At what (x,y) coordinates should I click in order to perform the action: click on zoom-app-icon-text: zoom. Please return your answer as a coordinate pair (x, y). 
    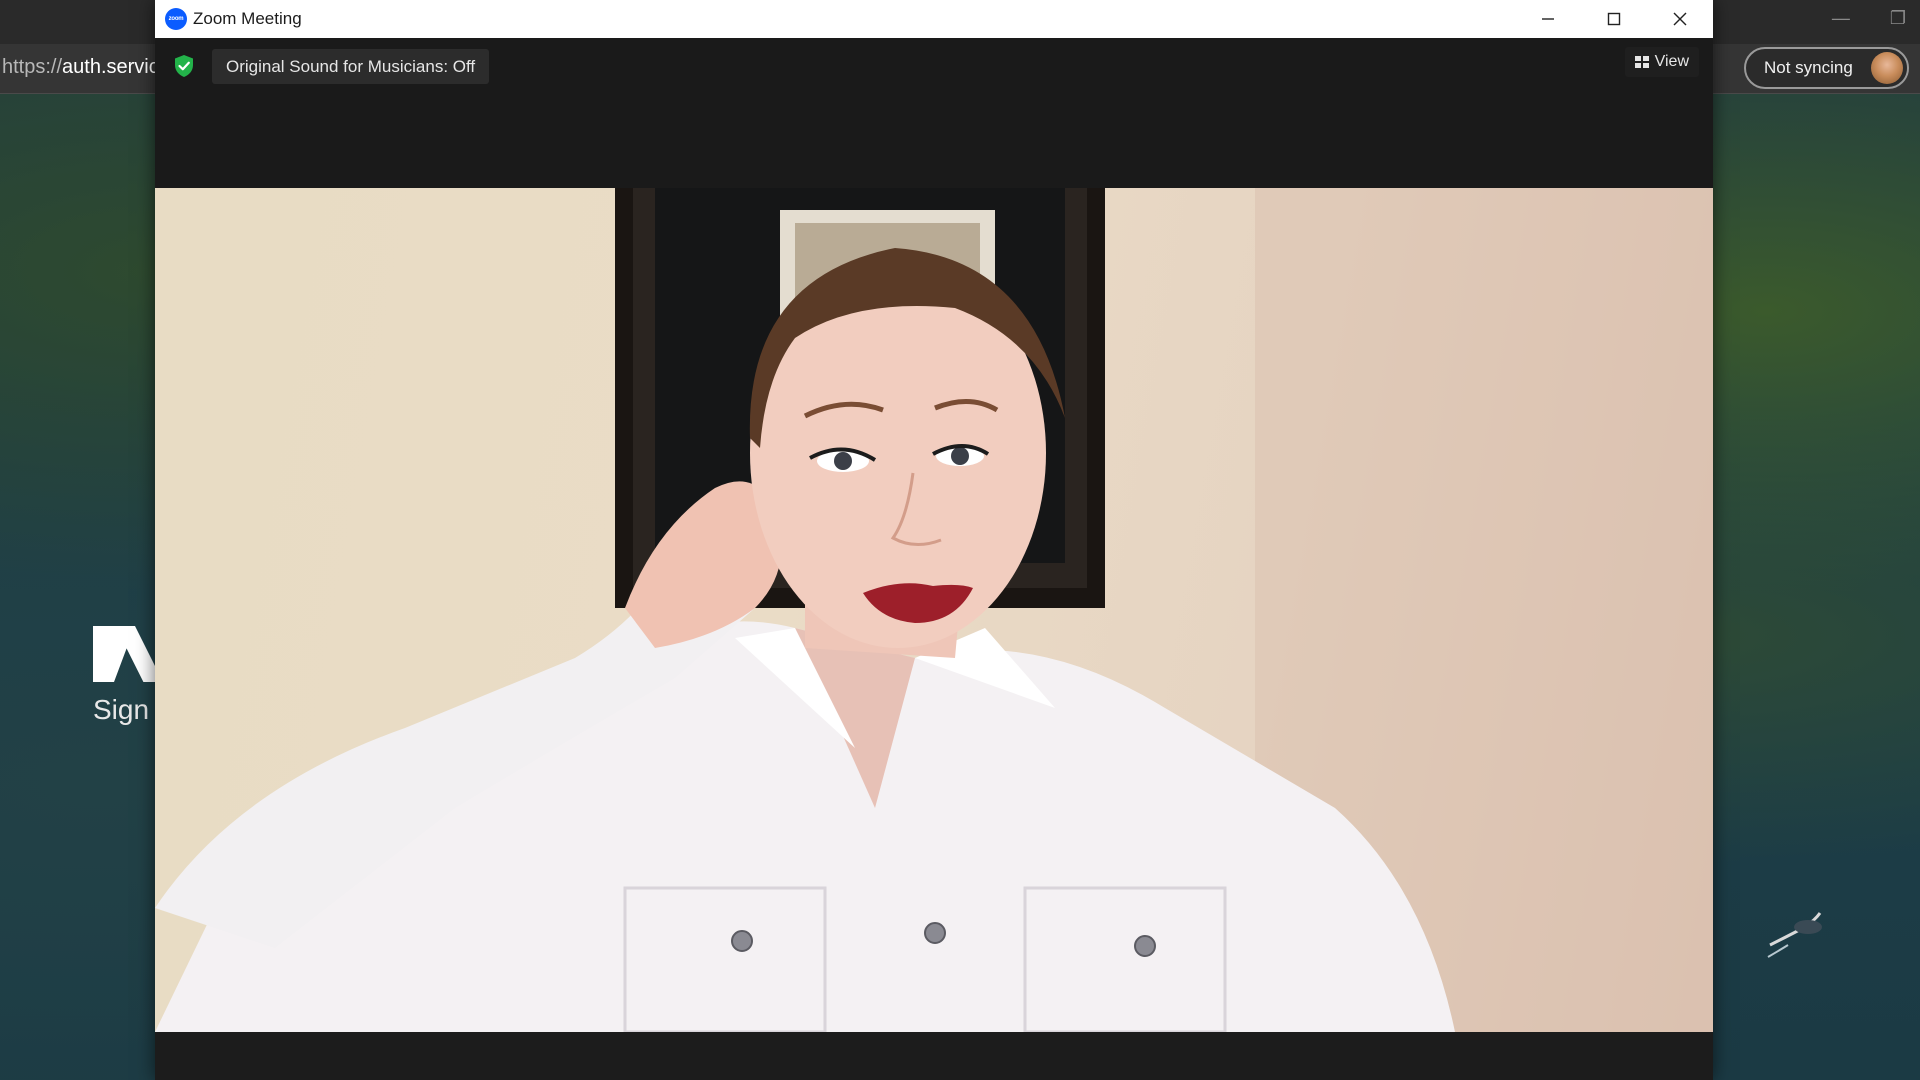
    Looking at the image, I should click on (176, 19).